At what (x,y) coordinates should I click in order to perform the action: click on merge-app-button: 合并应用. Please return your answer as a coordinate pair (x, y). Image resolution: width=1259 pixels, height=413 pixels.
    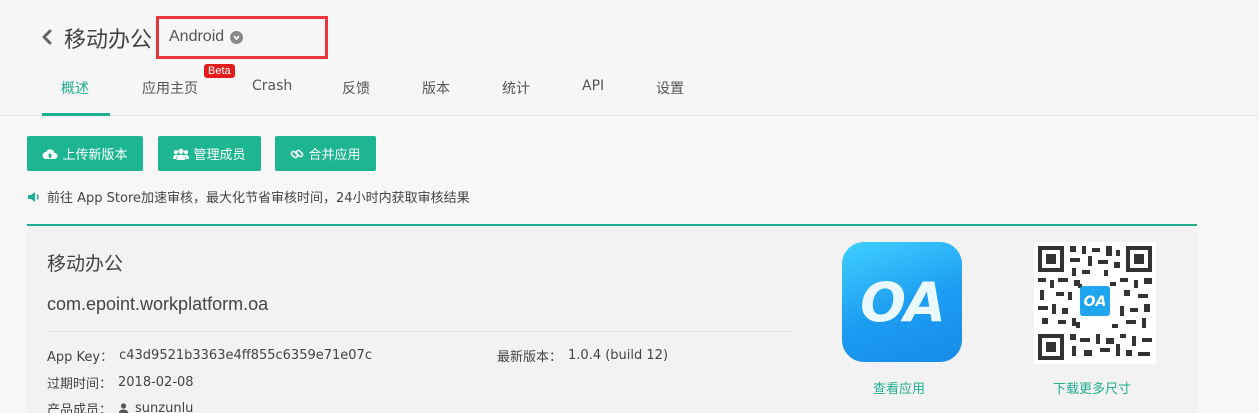
    Looking at the image, I should click on (325, 153).